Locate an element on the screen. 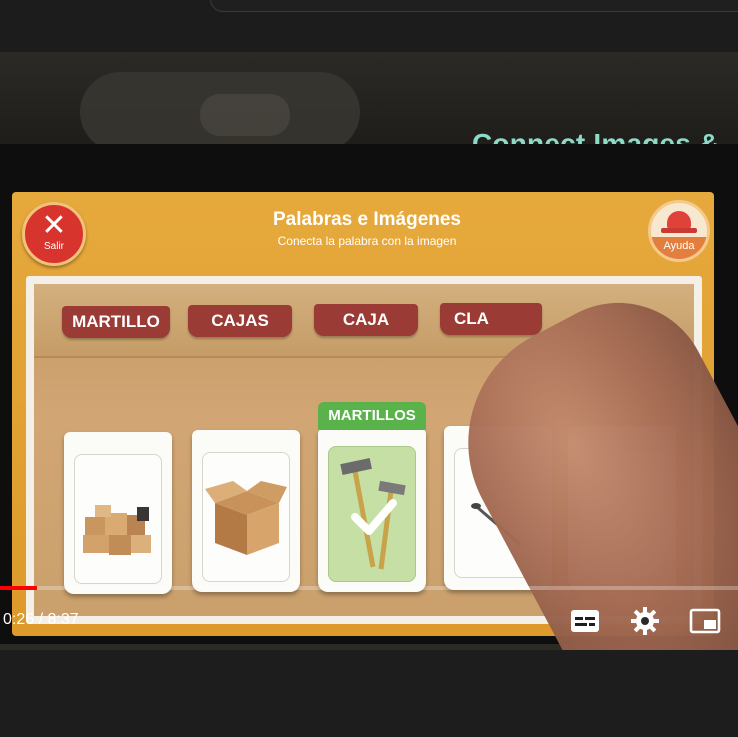 This screenshot has width=738, height=737. top-strip is located at coordinates (369, 26).